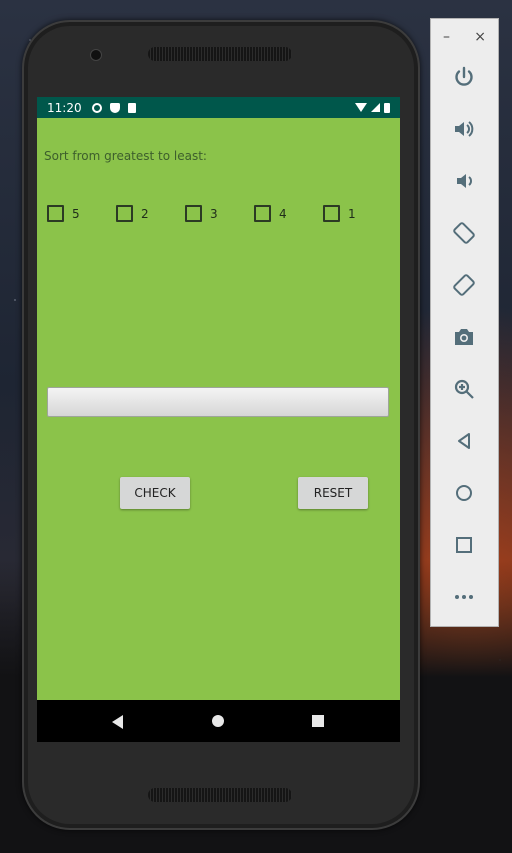 This screenshot has width=512, height=853. I want to click on status-bar: 11:20, so click(218, 107).